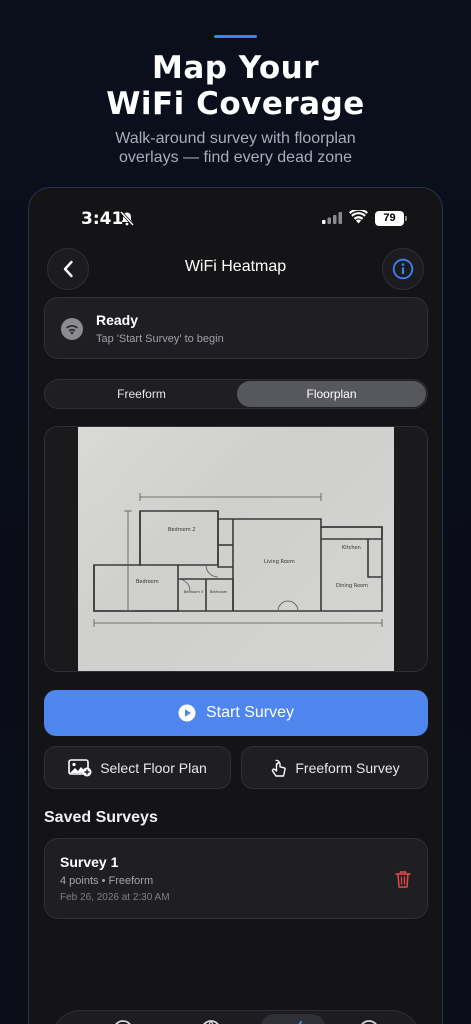  I want to click on tab-settings-icon, so click(369, 1021).